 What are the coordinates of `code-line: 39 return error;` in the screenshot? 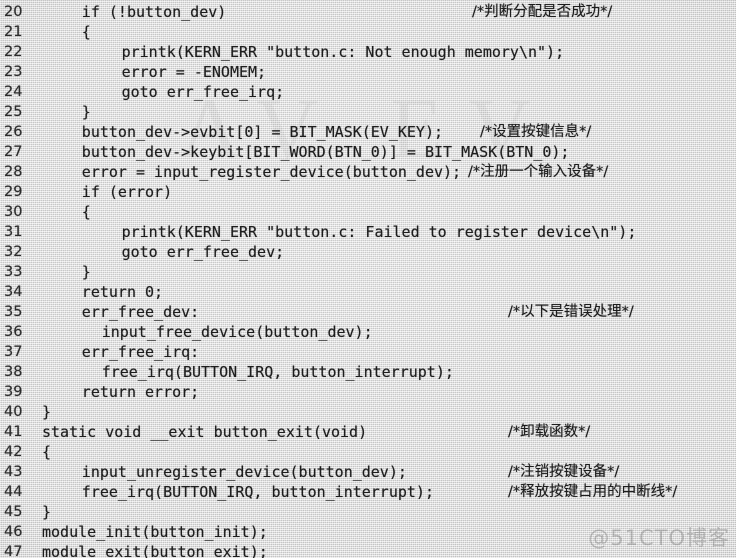 It's located at (368, 392).